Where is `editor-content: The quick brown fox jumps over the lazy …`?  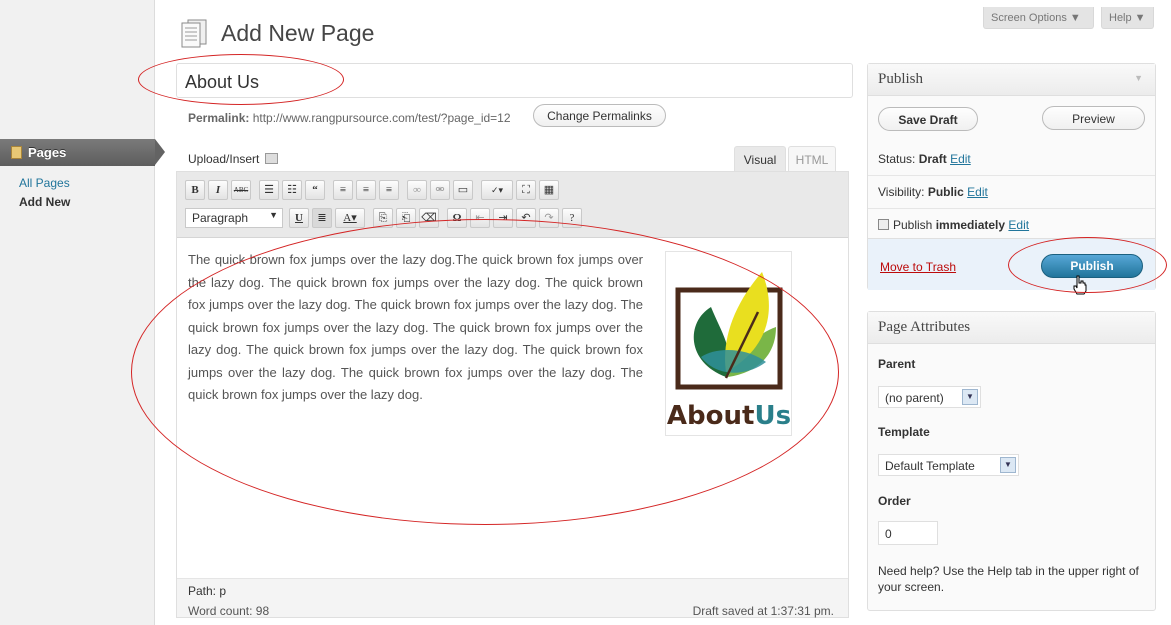 editor-content: The quick brown fox jumps over the lazy … is located at coordinates (415, 328).